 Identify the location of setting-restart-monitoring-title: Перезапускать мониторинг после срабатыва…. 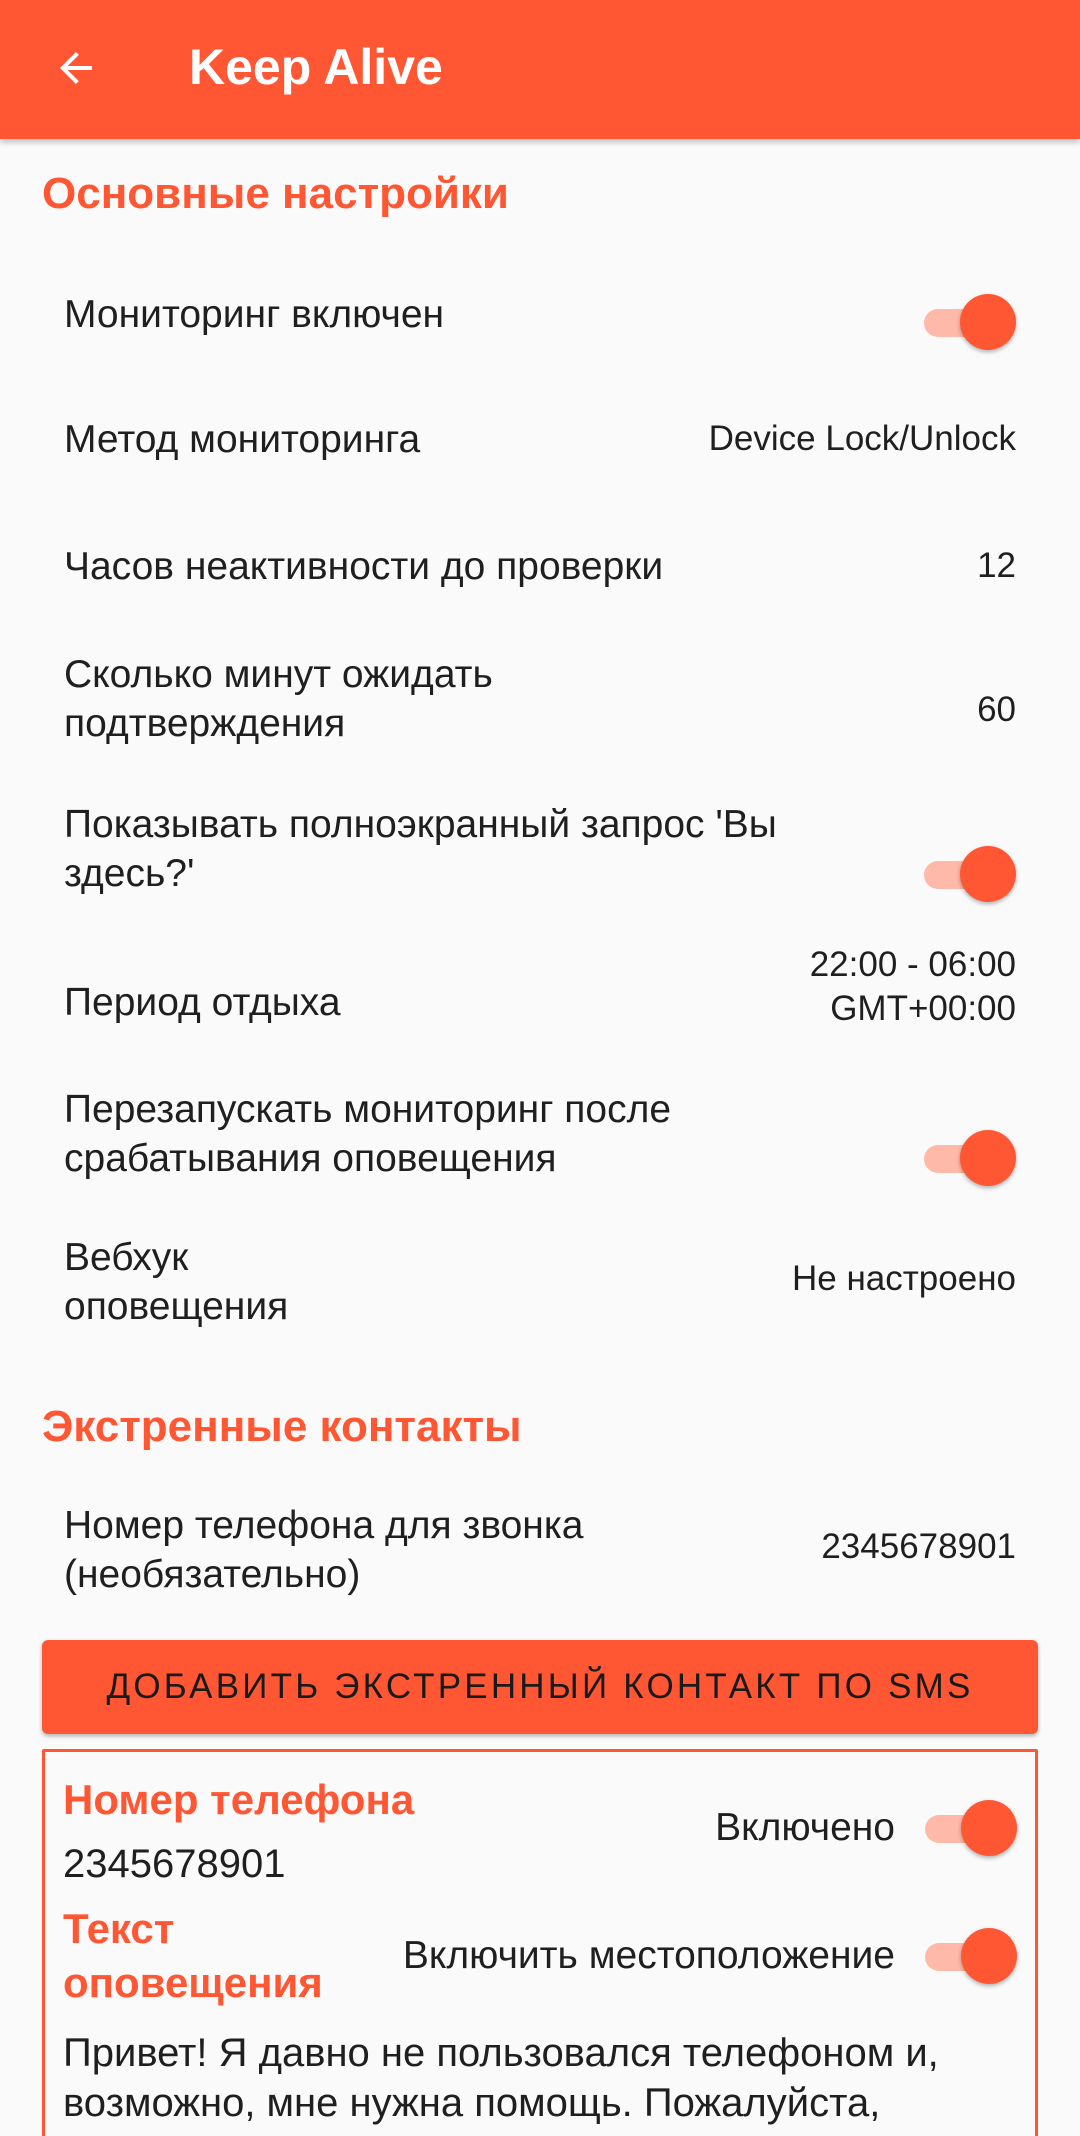
(367, 1134).